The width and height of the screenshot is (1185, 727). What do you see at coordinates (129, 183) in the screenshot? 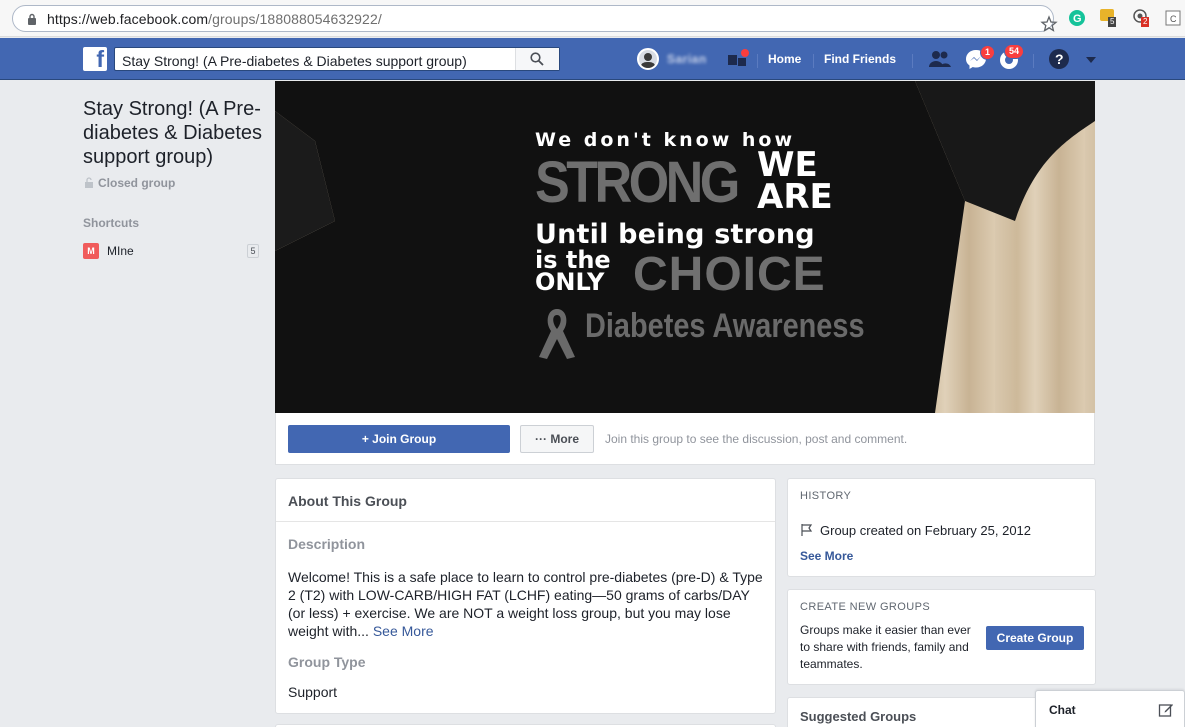
I see `group-privacy: Closed group` at bounding box center [129, 183].